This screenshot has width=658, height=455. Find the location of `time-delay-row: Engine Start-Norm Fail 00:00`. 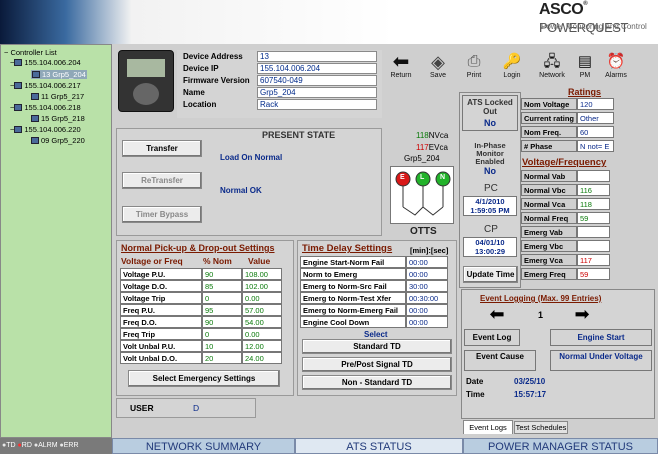

time-delay-row: Engine Start-Norm Fail 00:00 is located at coordinates (377, 262).